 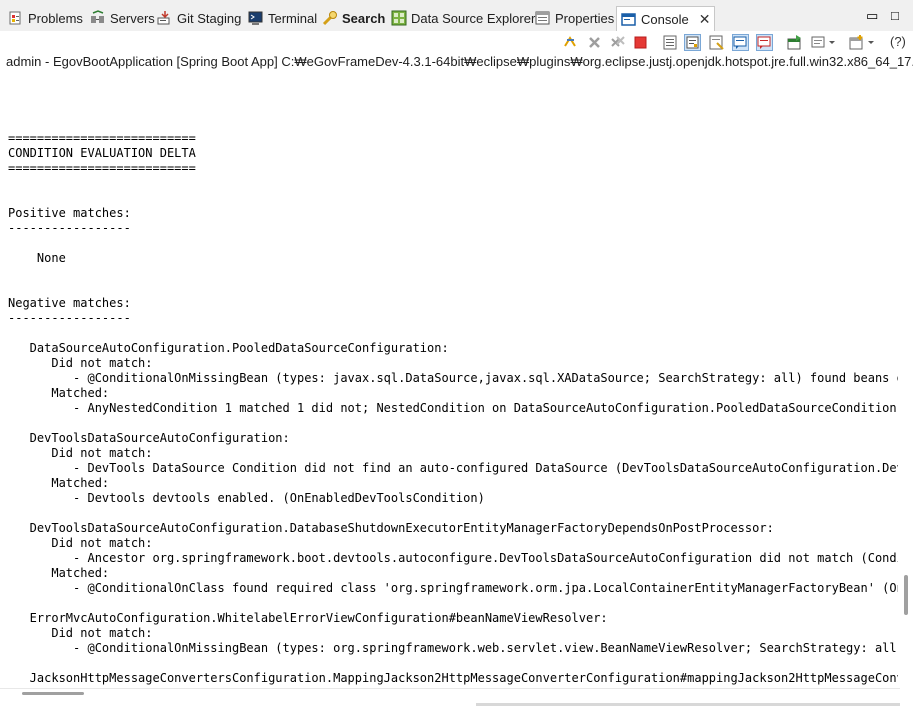 I want to click on console-toolbar: (?), so click(x=456, y=42).